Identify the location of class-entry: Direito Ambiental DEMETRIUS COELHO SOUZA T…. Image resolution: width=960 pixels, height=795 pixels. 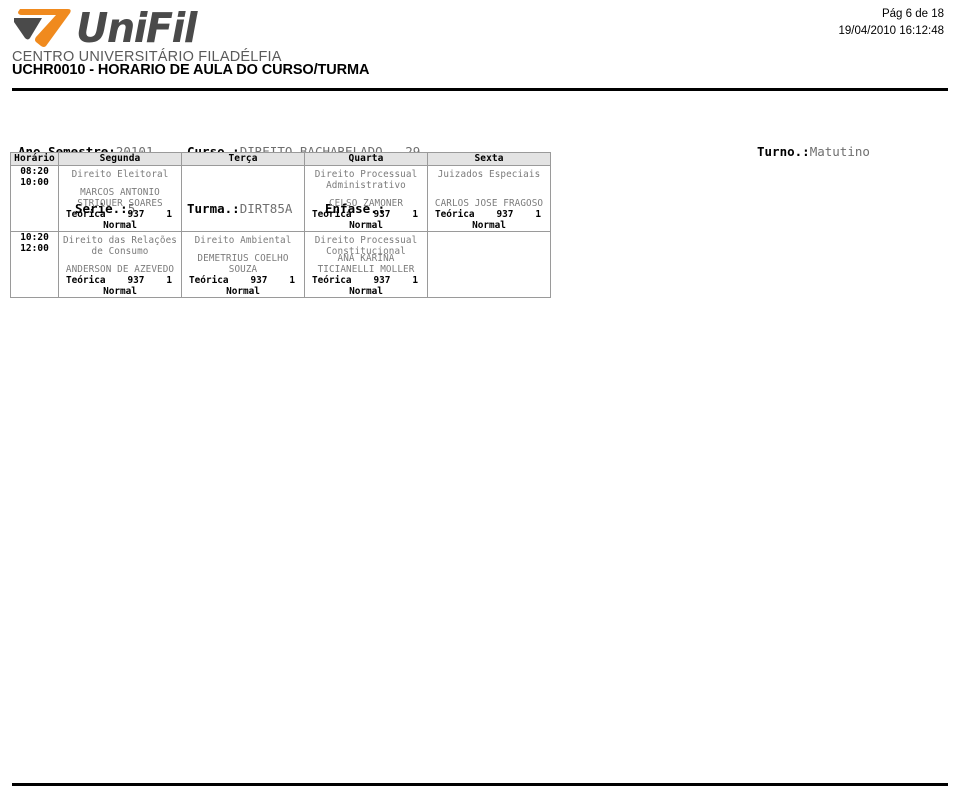
(243, 264).